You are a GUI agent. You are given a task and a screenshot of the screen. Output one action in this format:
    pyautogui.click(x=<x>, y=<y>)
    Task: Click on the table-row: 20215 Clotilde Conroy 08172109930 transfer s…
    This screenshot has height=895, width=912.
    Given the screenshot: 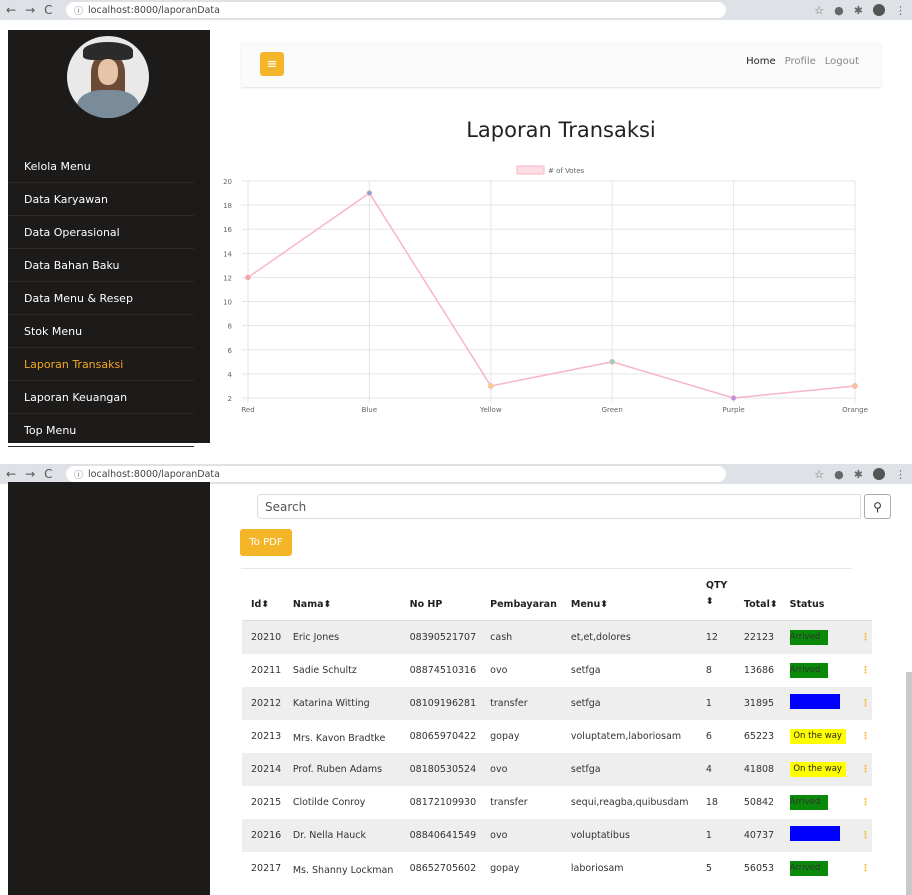 What is the action you would take?
    pyautogui.click(x=557, y=802)
    